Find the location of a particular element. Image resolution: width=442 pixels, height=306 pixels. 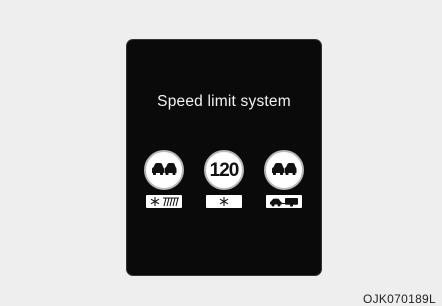

sign-no-overtaking-trailer is located at coordinates (284, 180).